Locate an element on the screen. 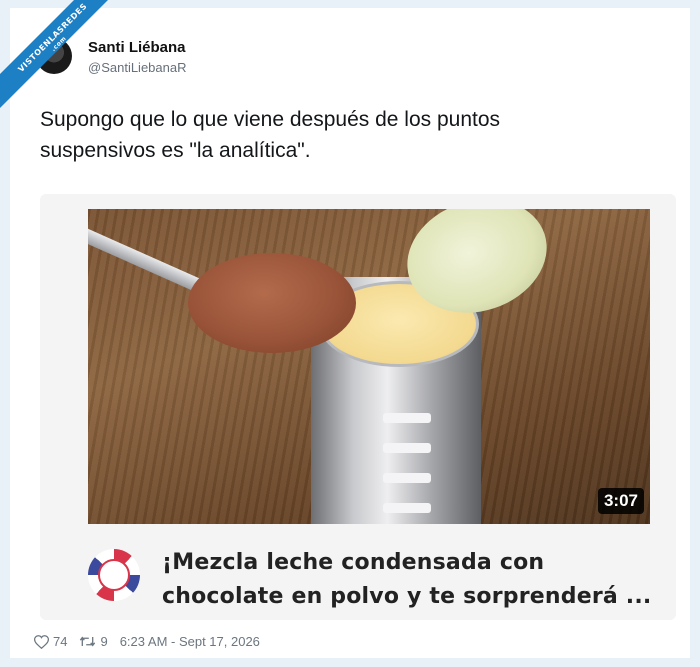 The width and height of the screenshot is (700, 667). tweet-text-line2: suspensivos es "la analítica". is located at coordinates (175, 150).